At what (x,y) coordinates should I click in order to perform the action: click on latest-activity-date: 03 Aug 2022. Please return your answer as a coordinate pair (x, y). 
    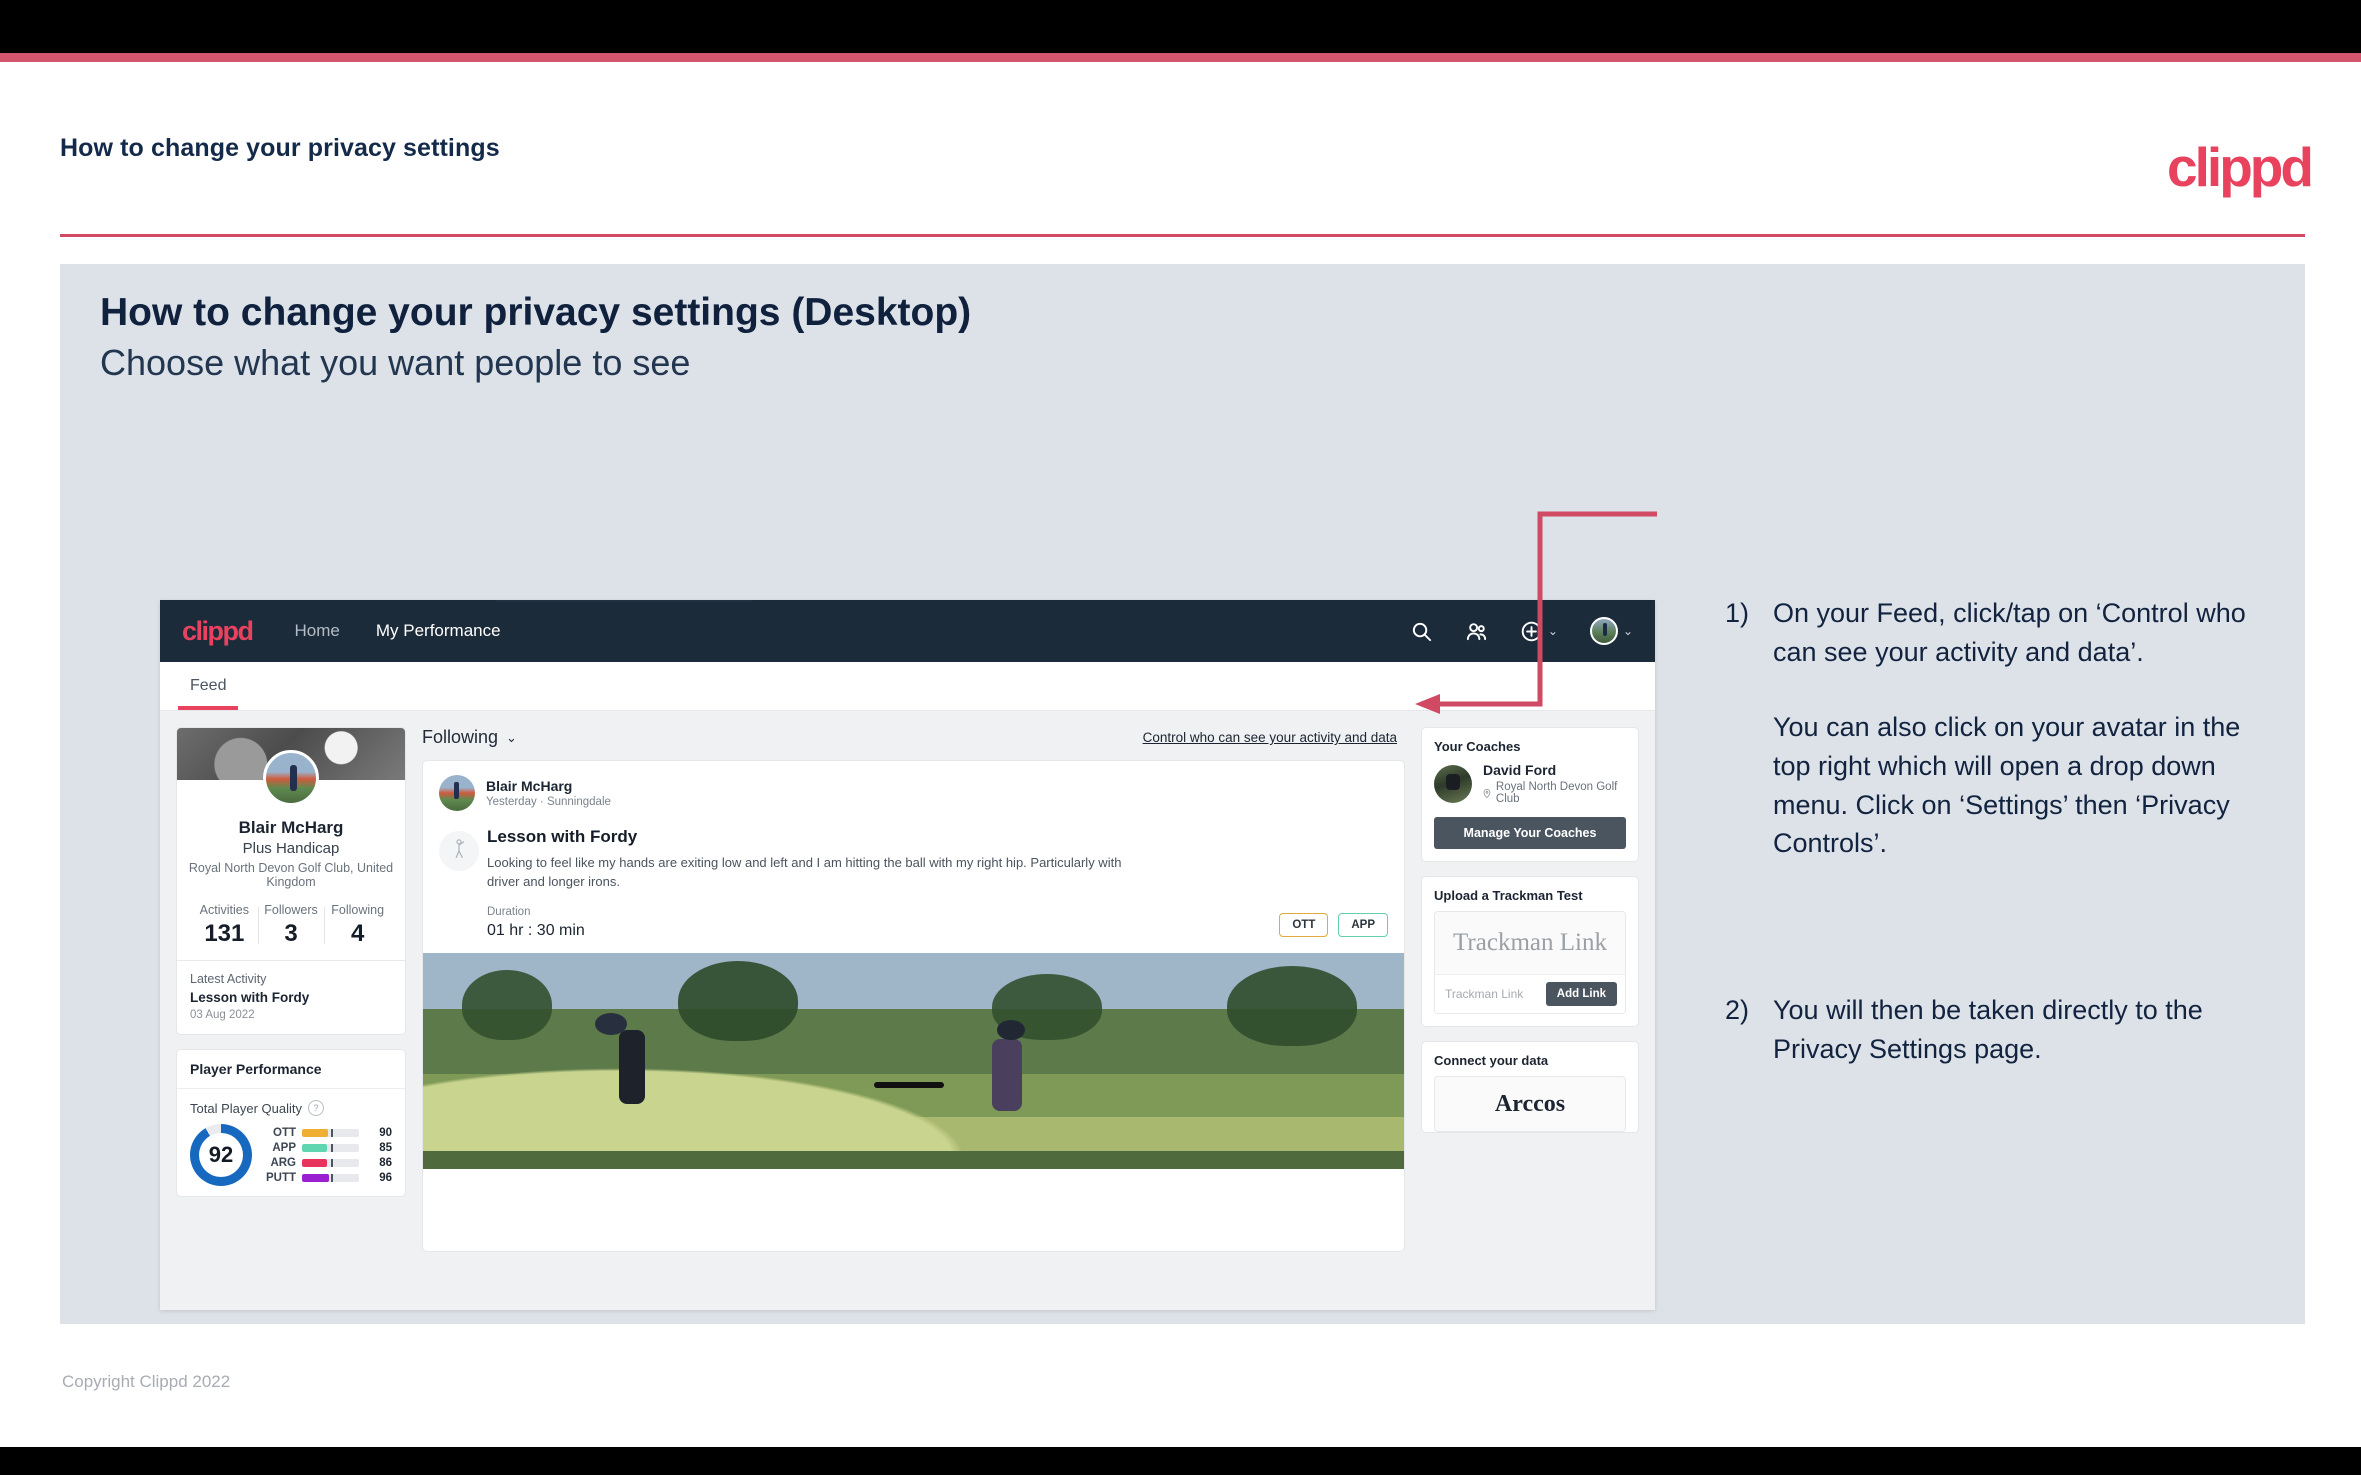
    Looking at the image, I should click on (222, 1015).